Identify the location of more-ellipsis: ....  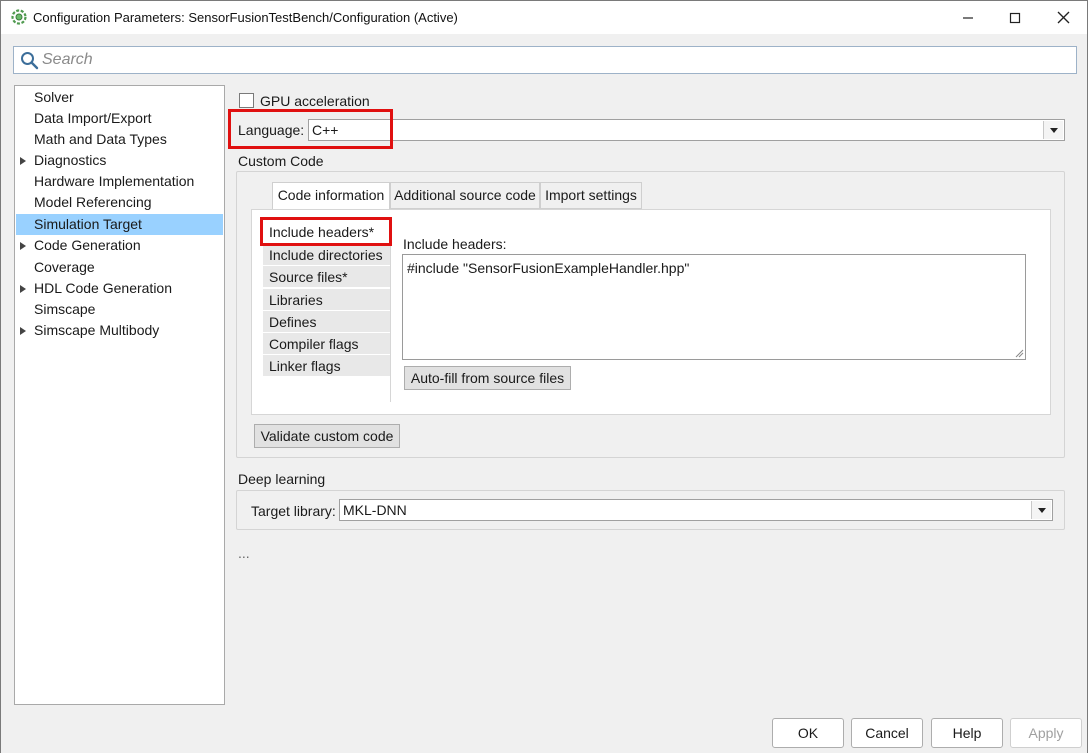
(244, 553).